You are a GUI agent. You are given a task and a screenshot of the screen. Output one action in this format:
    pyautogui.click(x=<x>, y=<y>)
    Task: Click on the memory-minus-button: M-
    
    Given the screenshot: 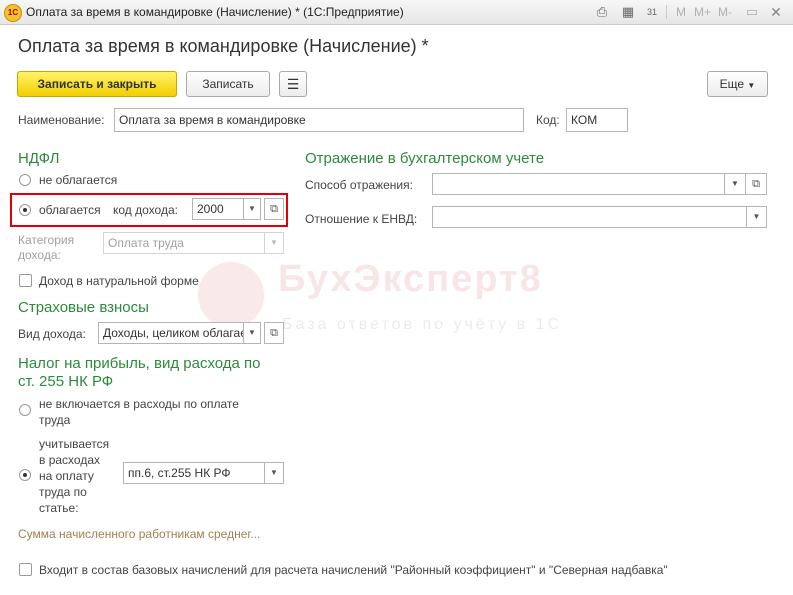 What is the action you would take?
    pyautogui.click(x=725, y=12)
    